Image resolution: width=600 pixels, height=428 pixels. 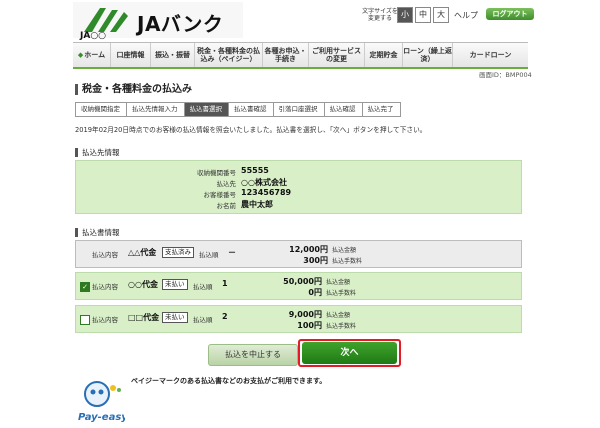 I want to click on font-size-label: 文字サイズを 変更する, so click(x=380, y=15).